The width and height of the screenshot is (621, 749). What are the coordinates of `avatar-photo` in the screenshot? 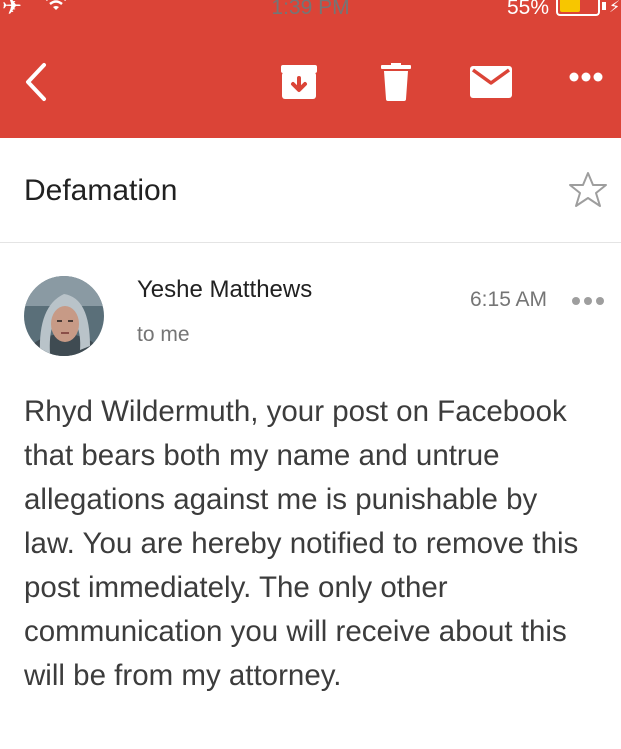 It's located at (64, 316).